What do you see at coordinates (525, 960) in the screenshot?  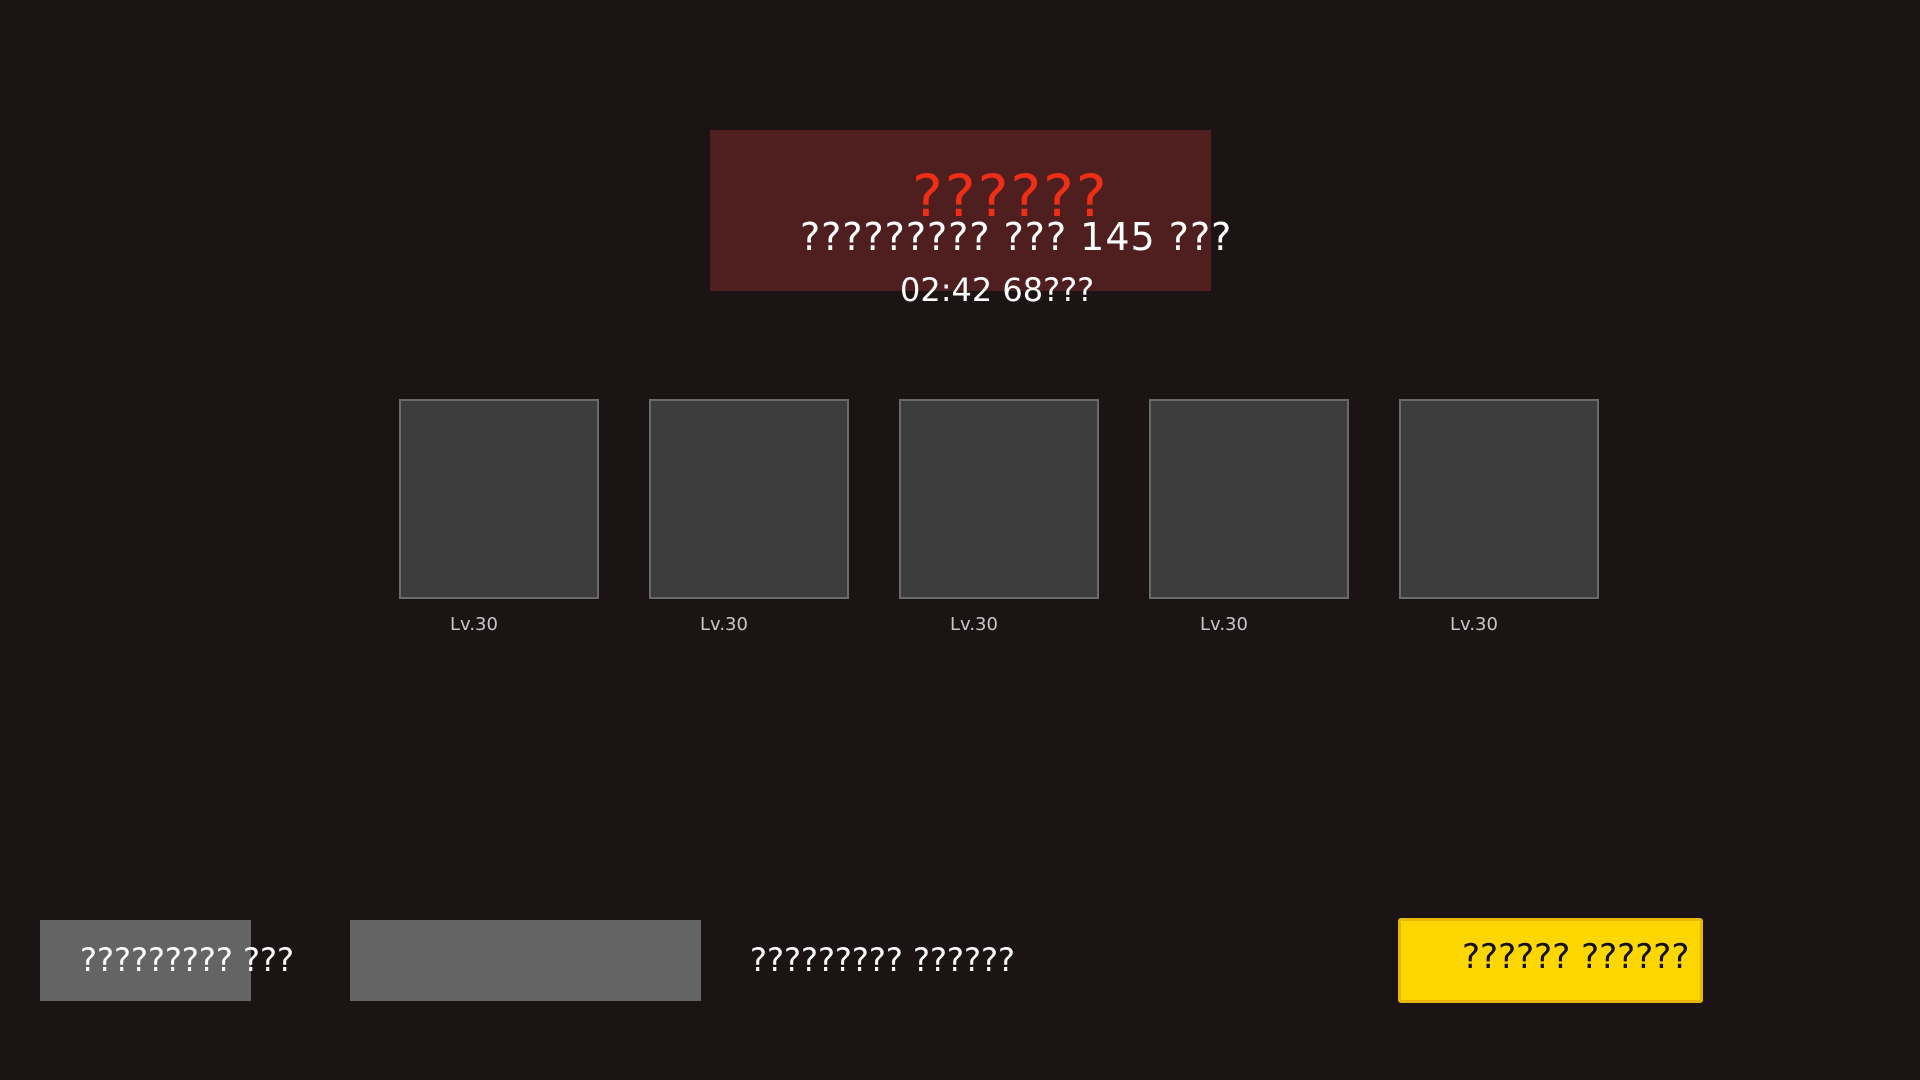 I see `middle-button` at bounding box center [525, 960].